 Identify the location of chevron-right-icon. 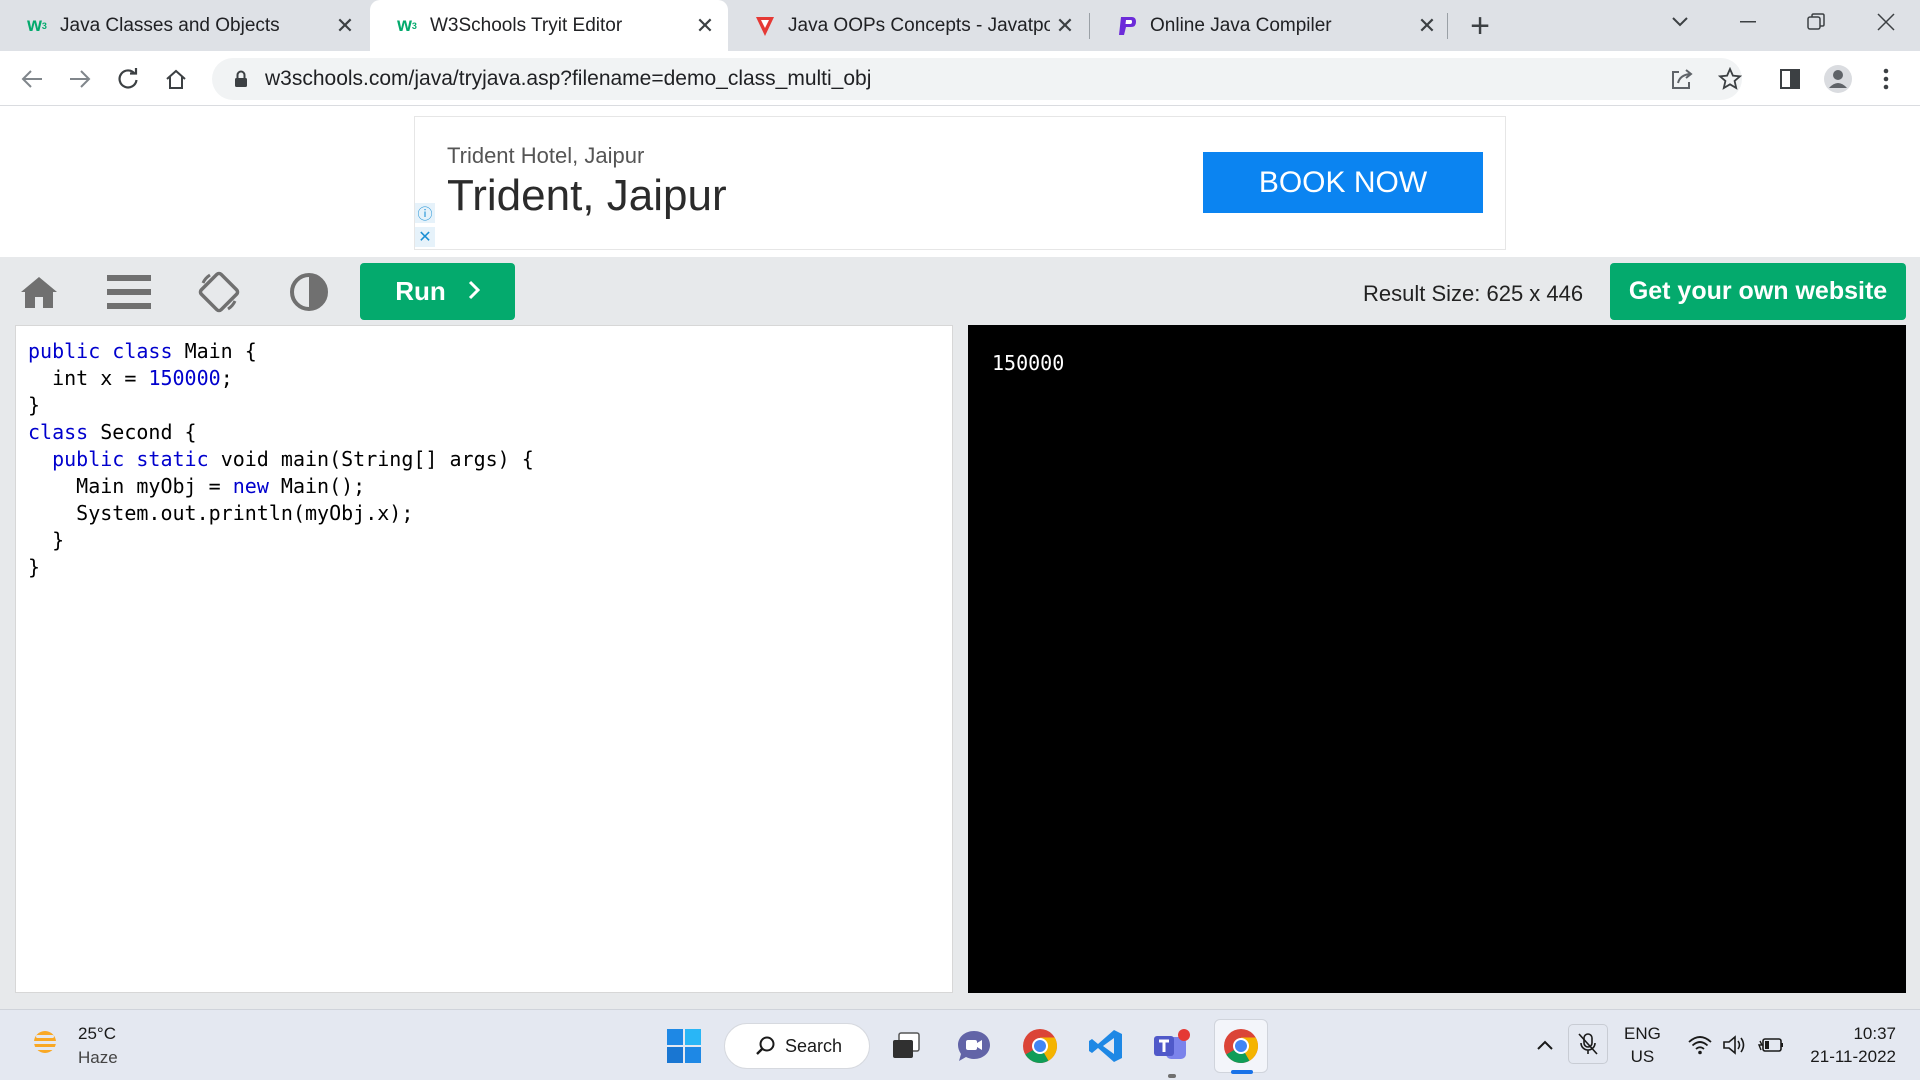
(474, 291).